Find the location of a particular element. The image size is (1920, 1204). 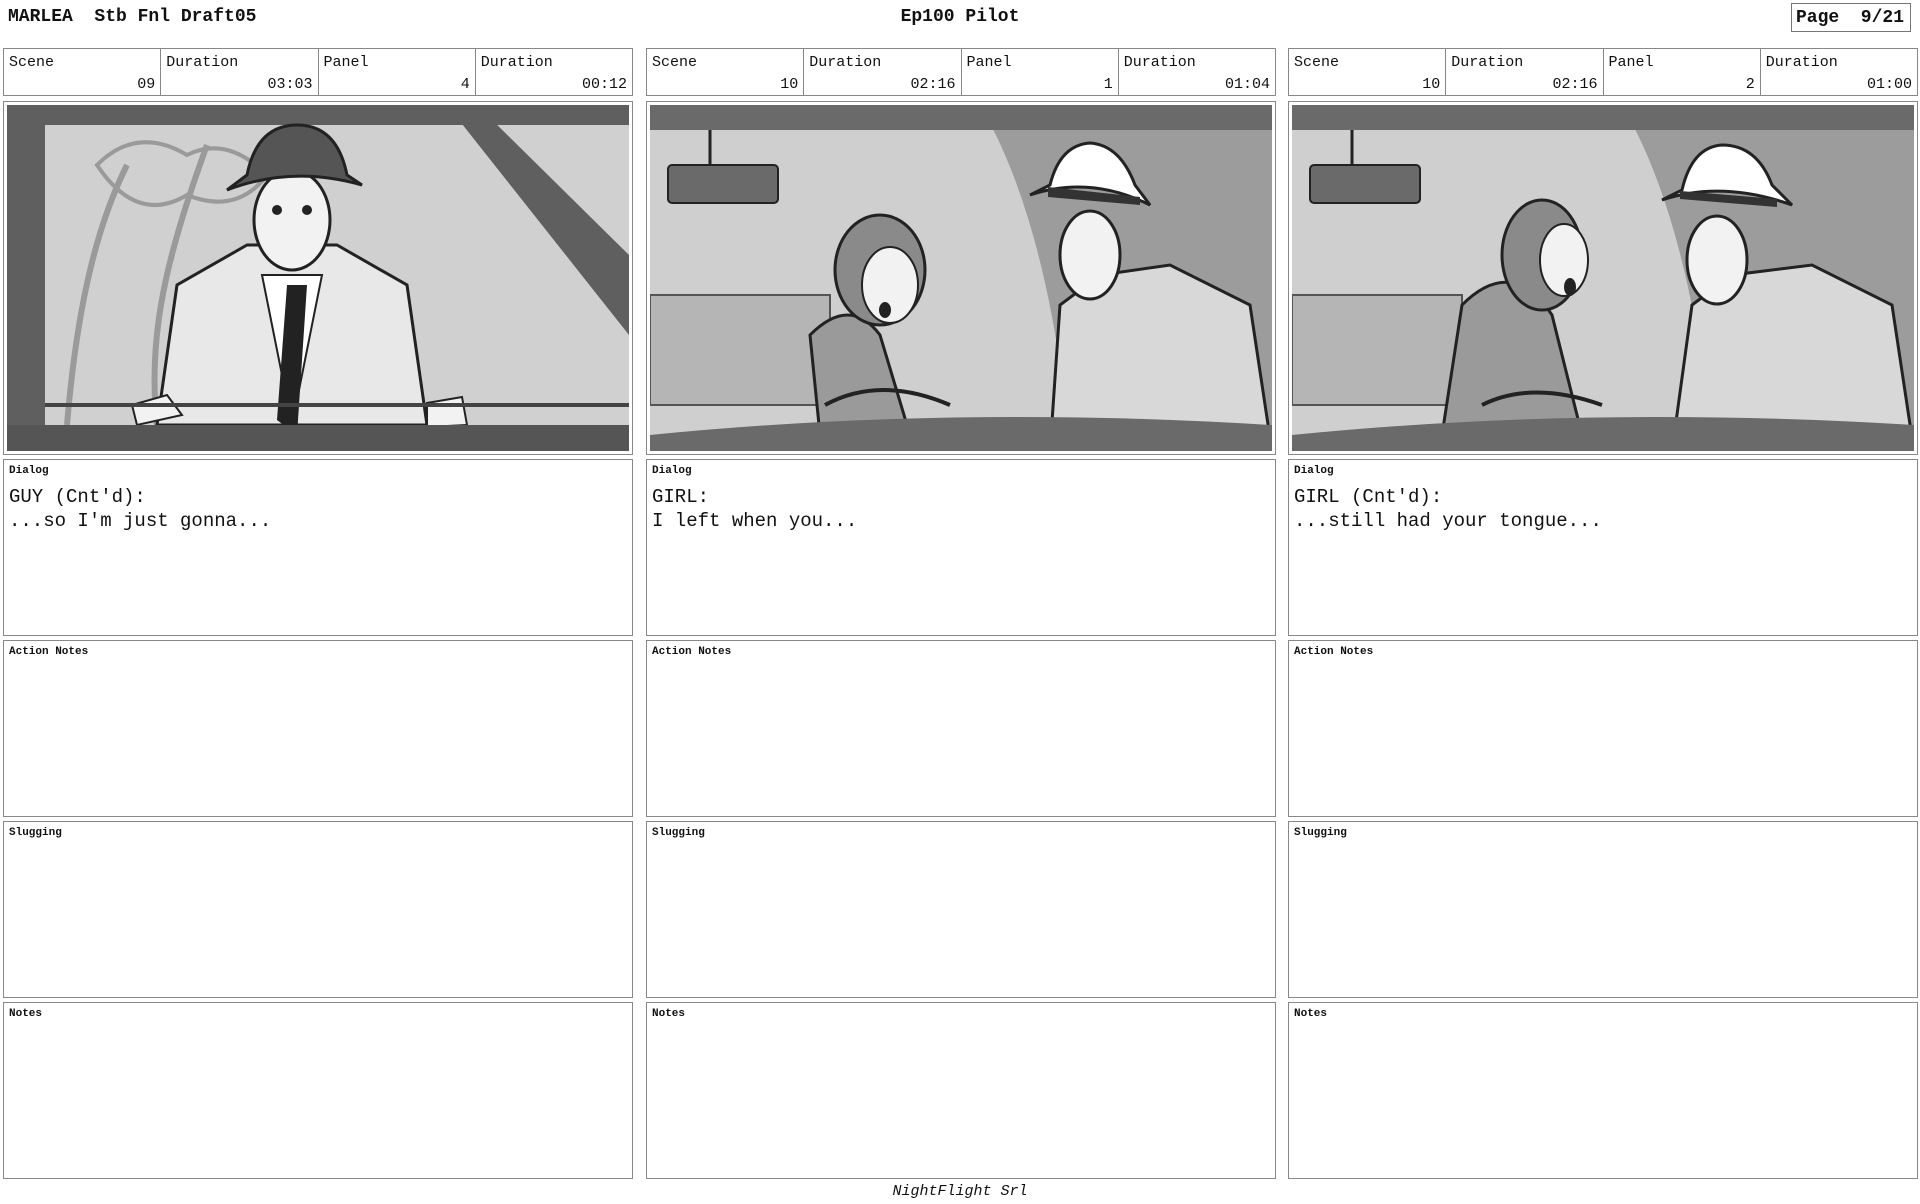

dialog-speaker: GIRL (Cnt'd): is located at coordinates (1368, 497).